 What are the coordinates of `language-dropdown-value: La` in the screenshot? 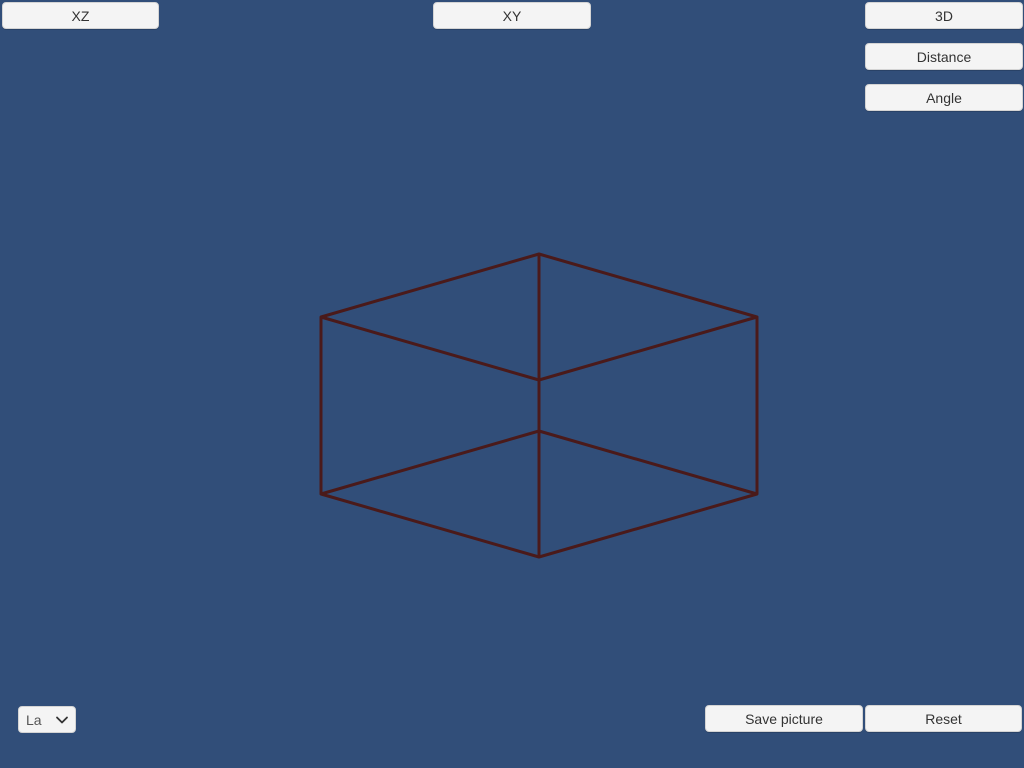 It's located at (34, 719).